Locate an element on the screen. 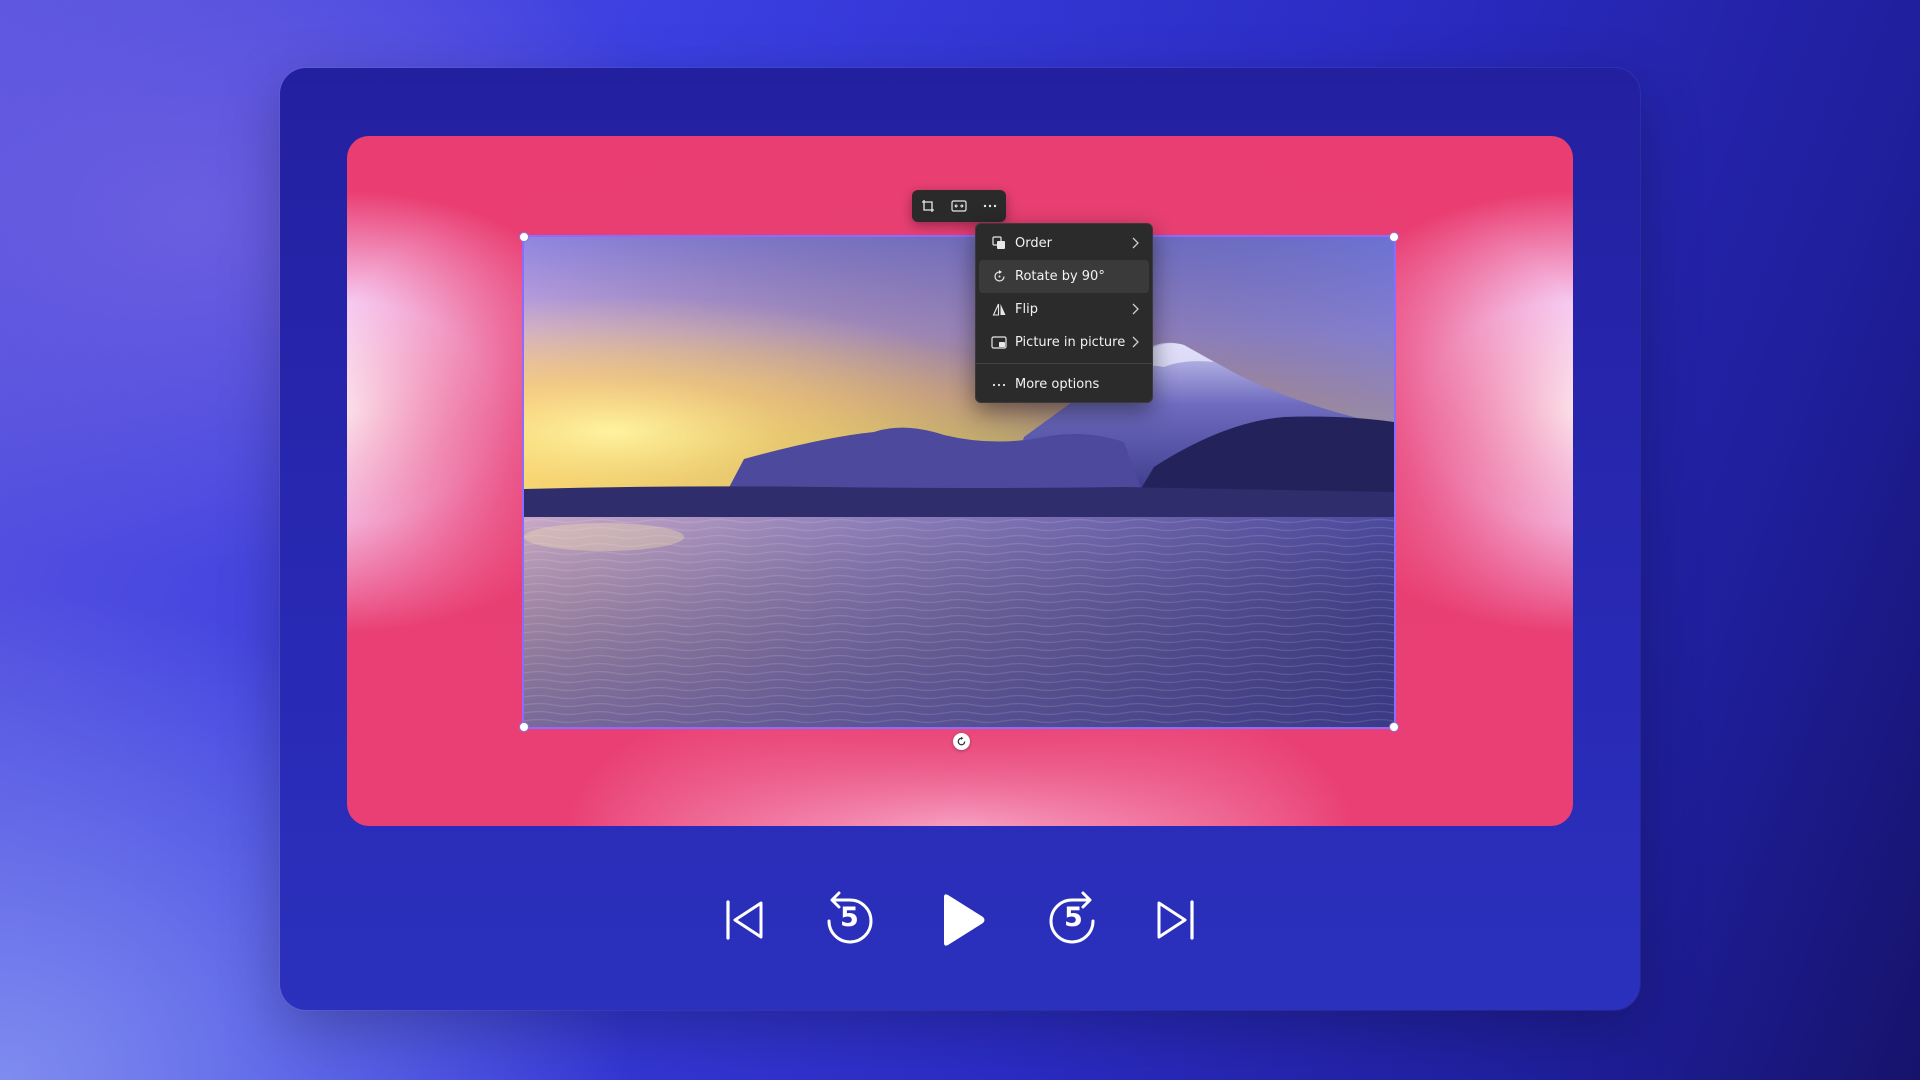 The height and width of the screenshot is (1080, 1920). resize-handle-bottom-left is located at coordinates (524, 727).